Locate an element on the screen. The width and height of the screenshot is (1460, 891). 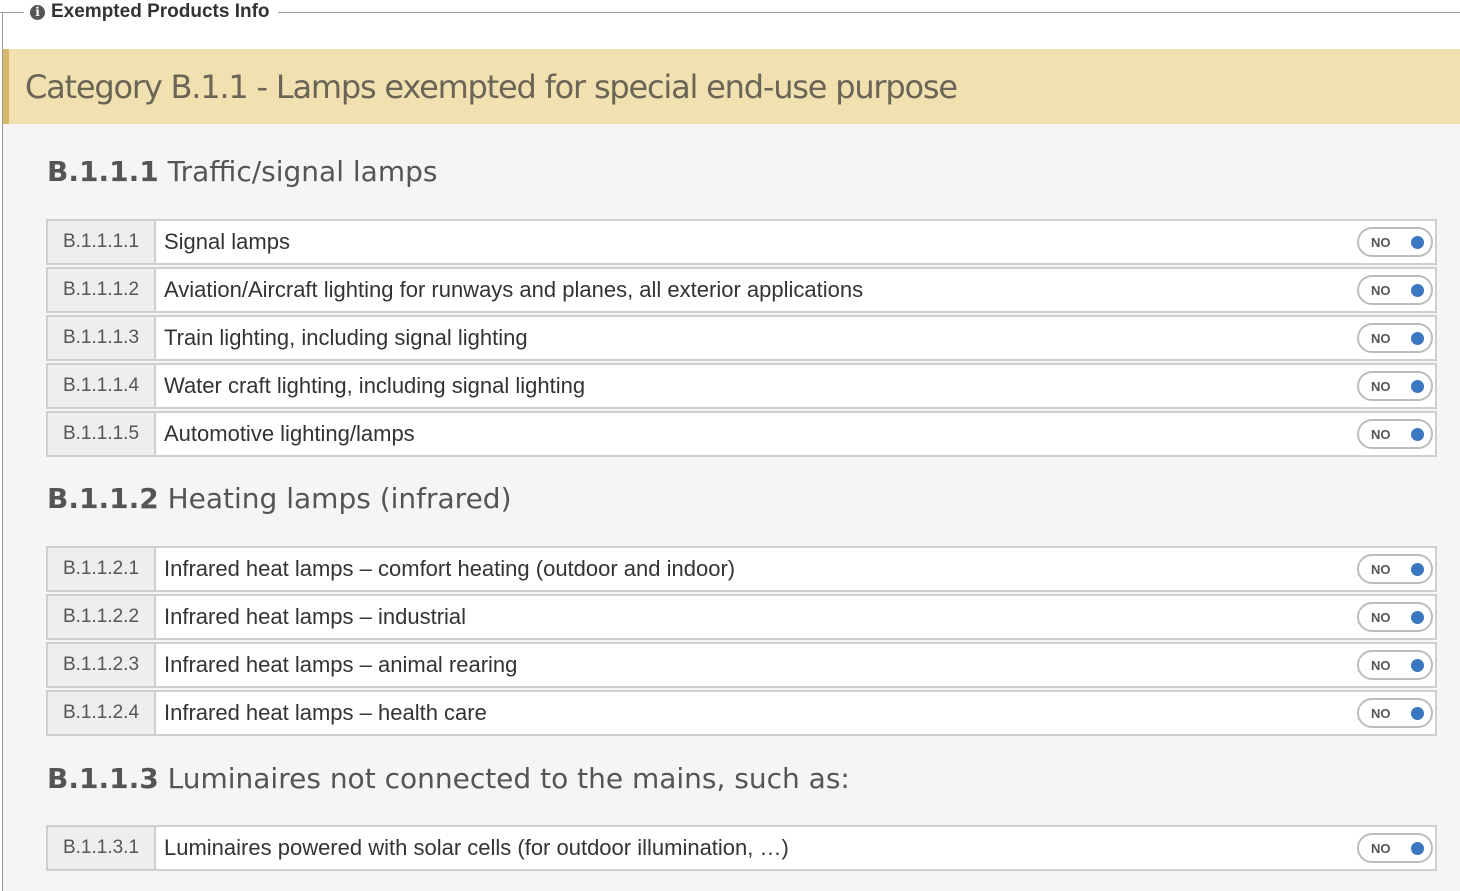
item-label: Infrared heat lamps – animal rearing is located at coordinates (341, 664).